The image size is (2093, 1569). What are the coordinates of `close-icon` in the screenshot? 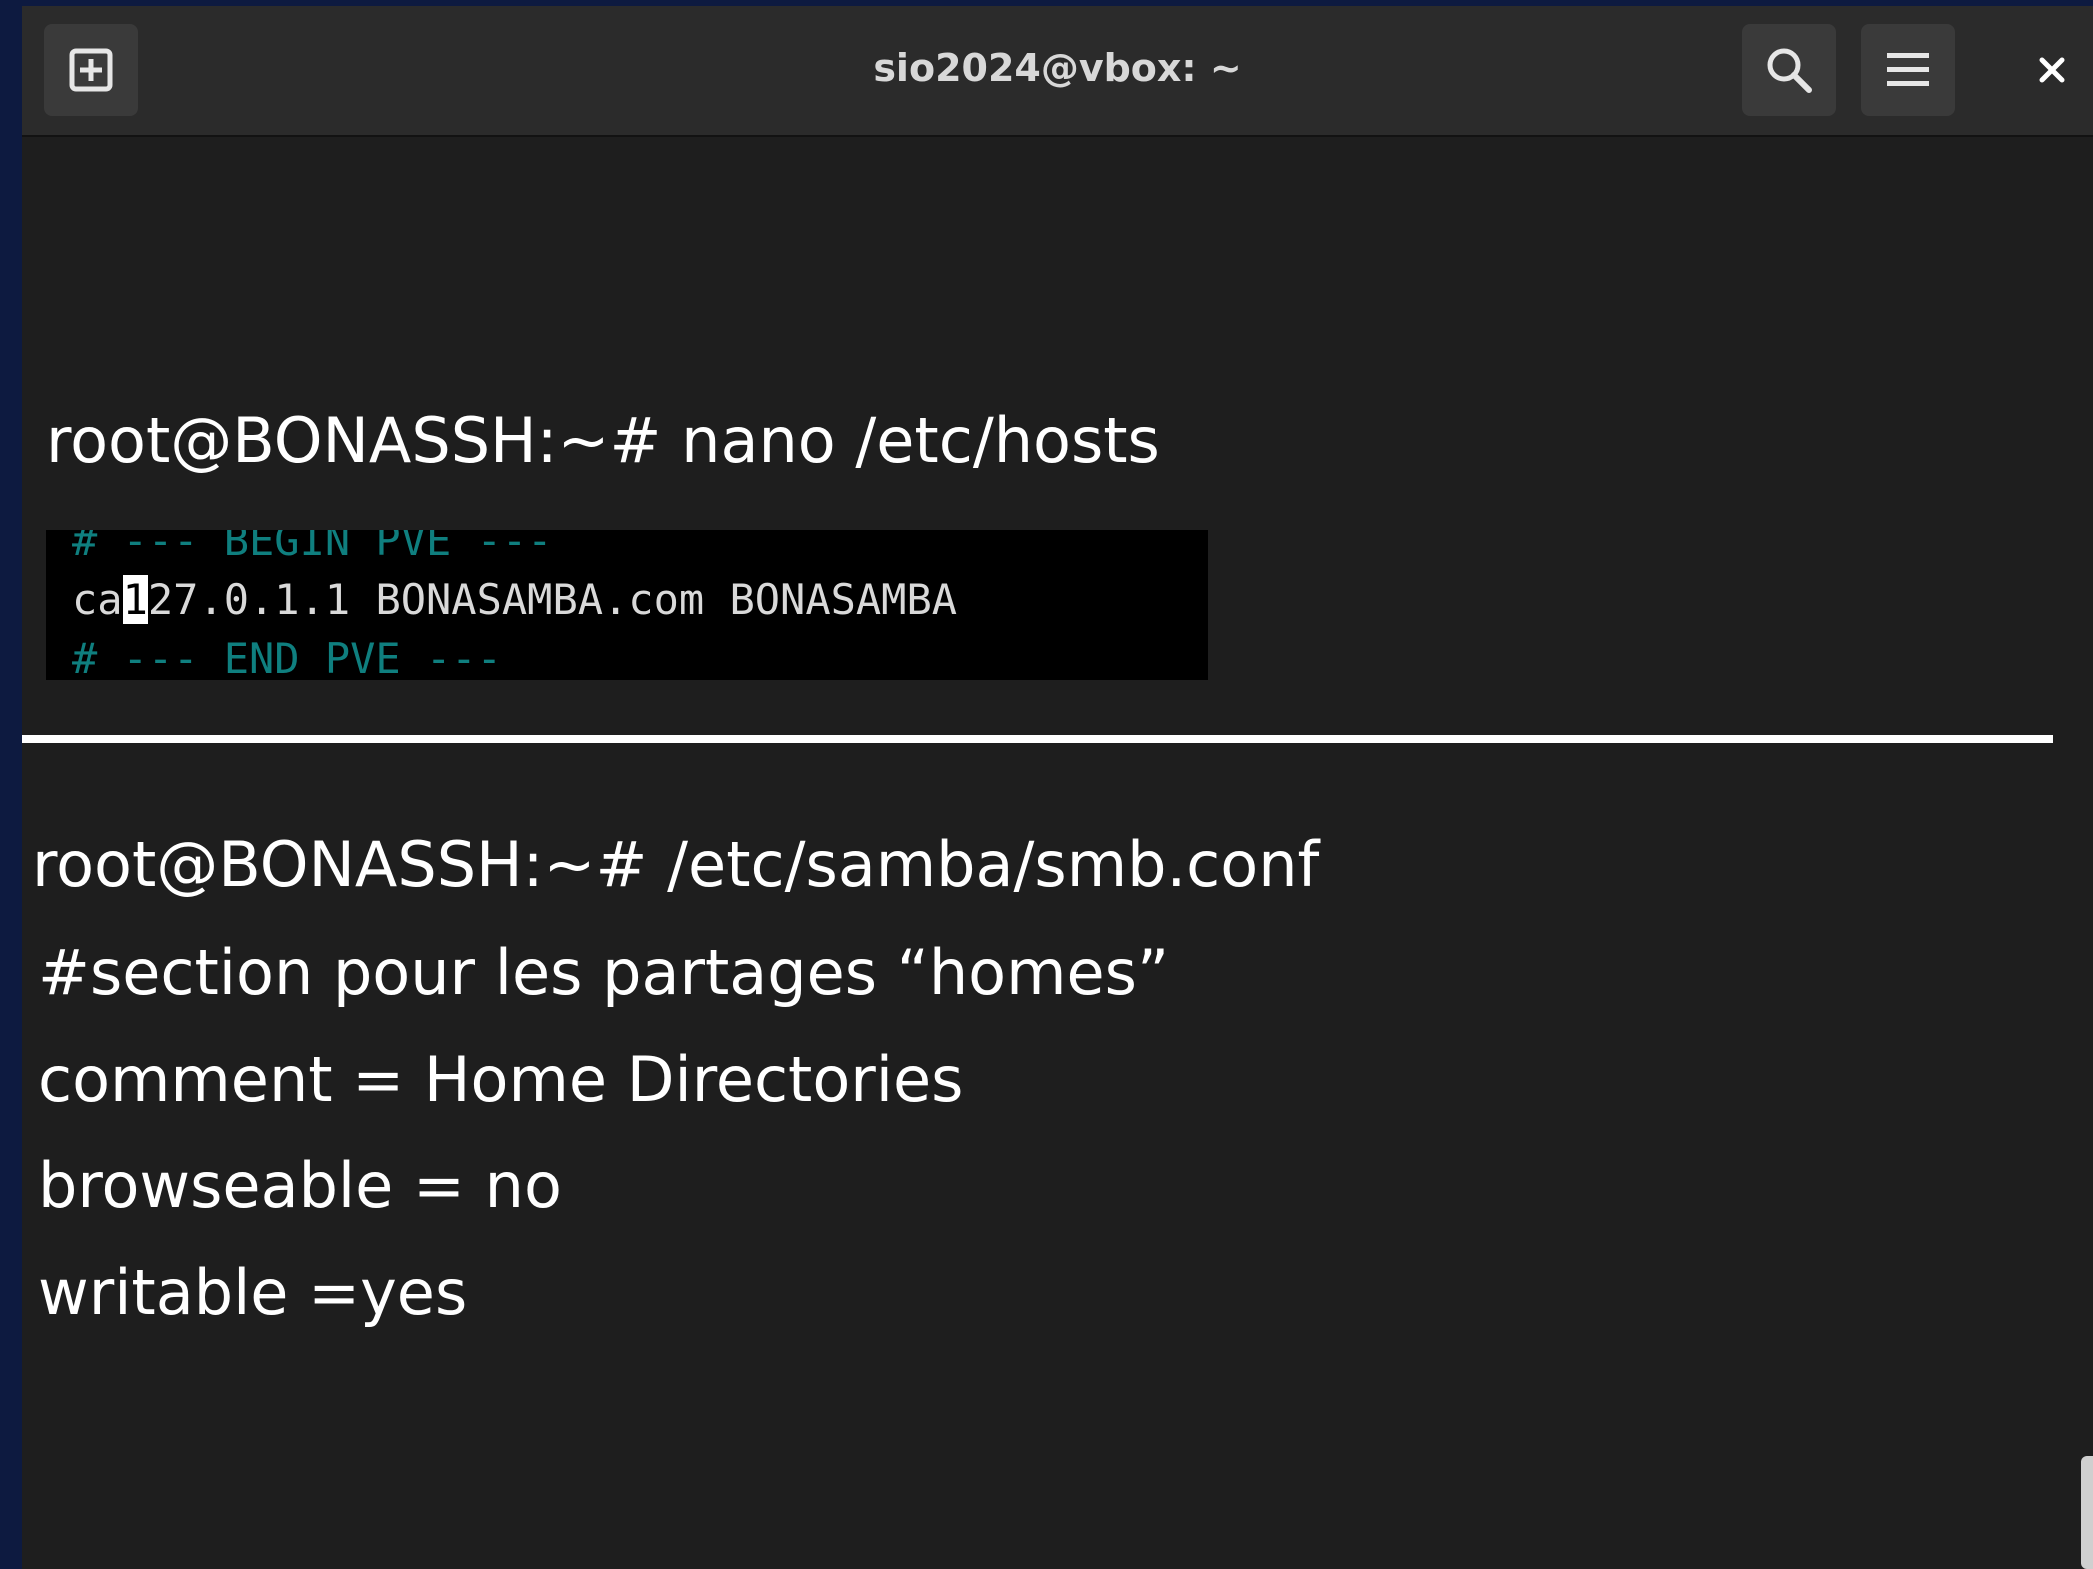 It's located at (2052, 70).